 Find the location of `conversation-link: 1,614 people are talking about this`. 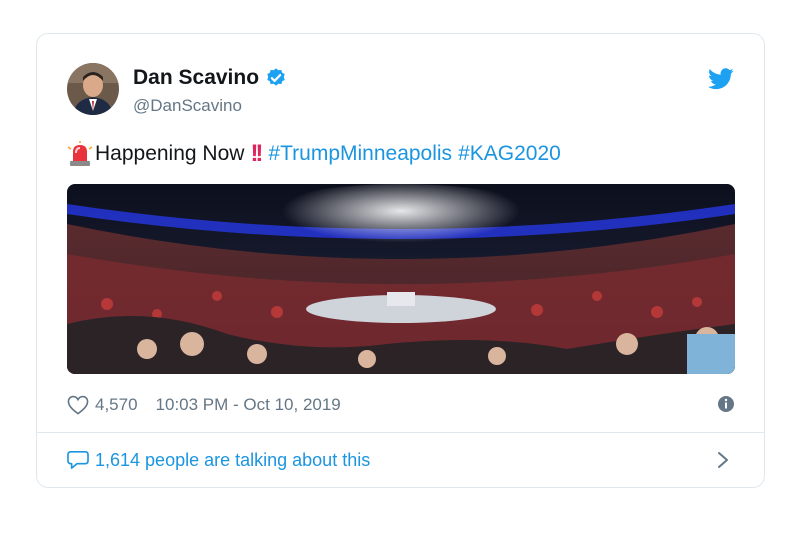

conversation-link: 1,614 people are talking about this is located at coordinates (401, 460).